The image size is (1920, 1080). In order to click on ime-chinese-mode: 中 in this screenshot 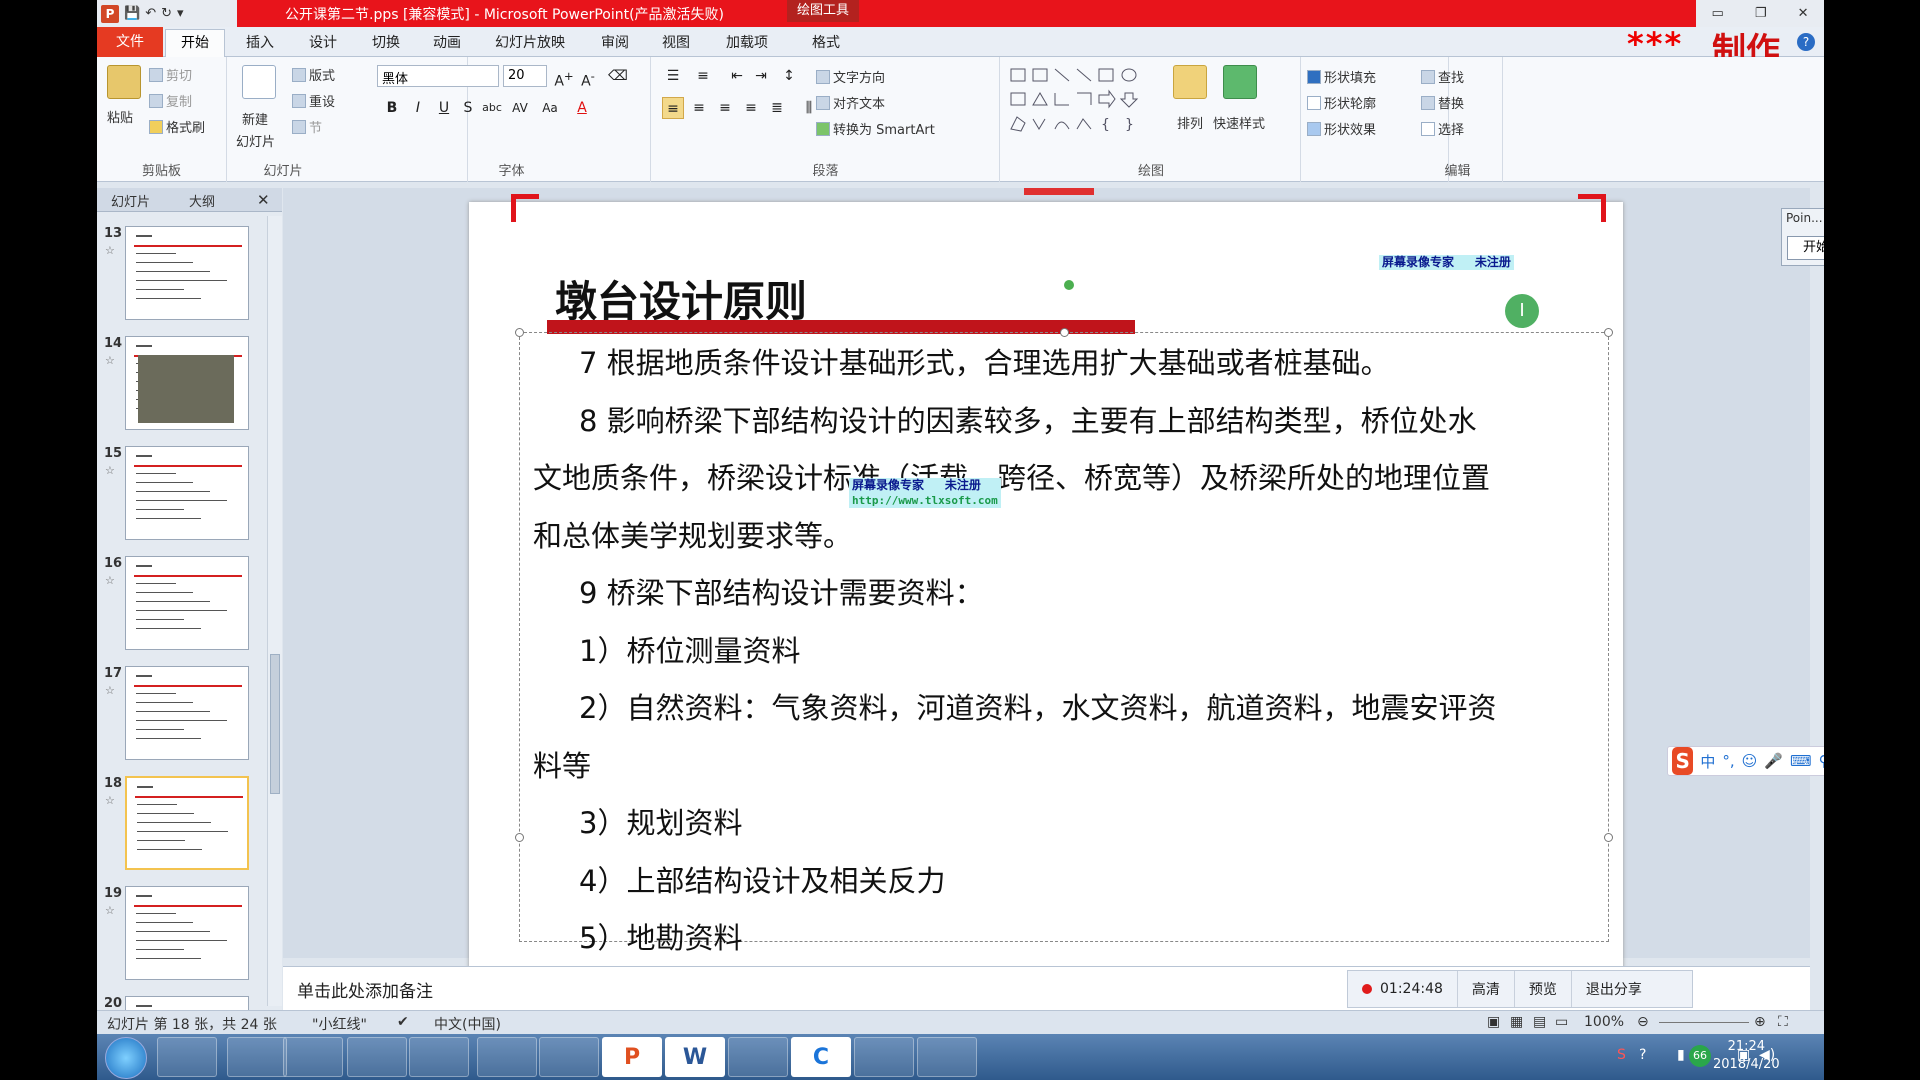, I will do `click(1707, 761)`.